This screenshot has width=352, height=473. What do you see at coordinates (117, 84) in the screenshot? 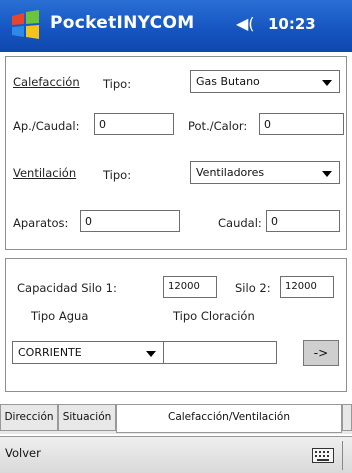
I see `heating-type-label: Tipo:` at bounding box center [117, 84].